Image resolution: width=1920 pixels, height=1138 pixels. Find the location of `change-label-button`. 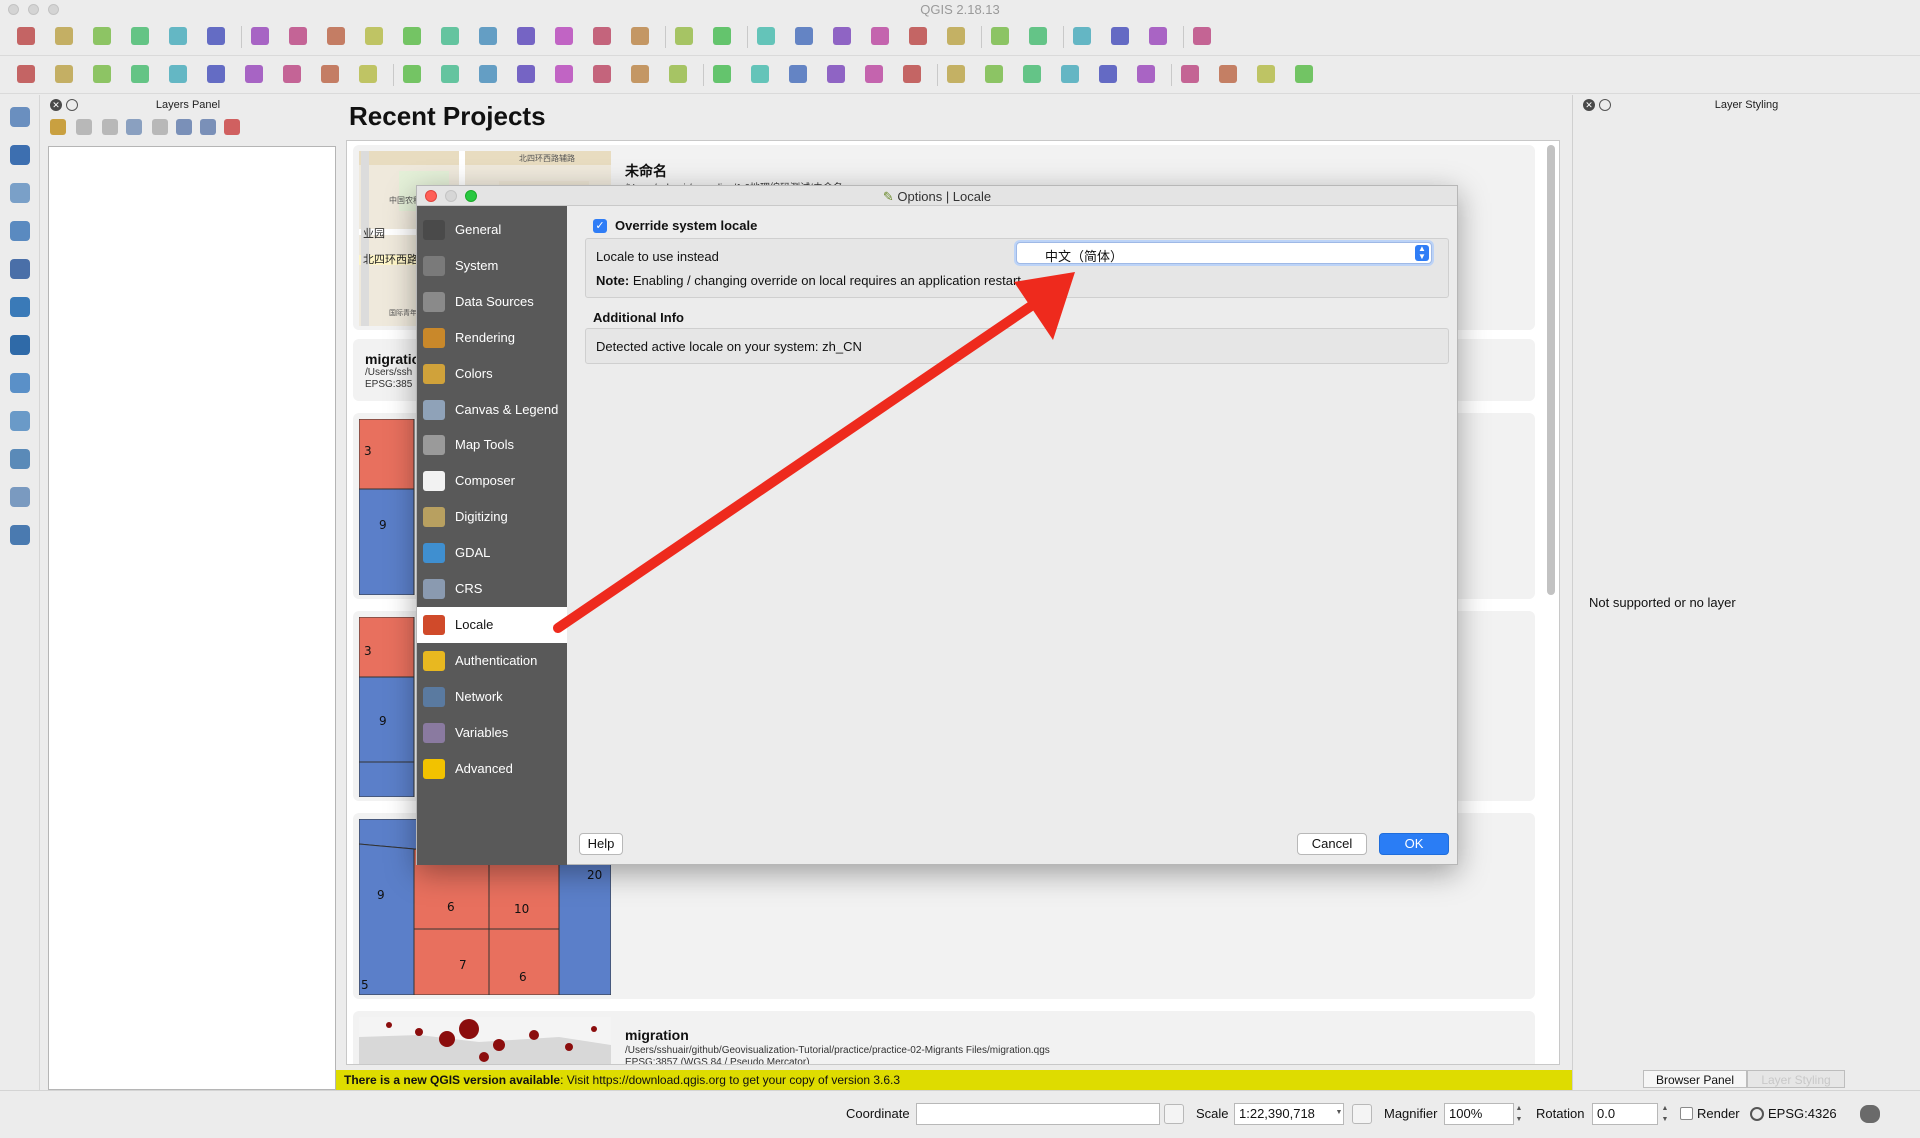

change-label-button is located at coordinates (678, 75).